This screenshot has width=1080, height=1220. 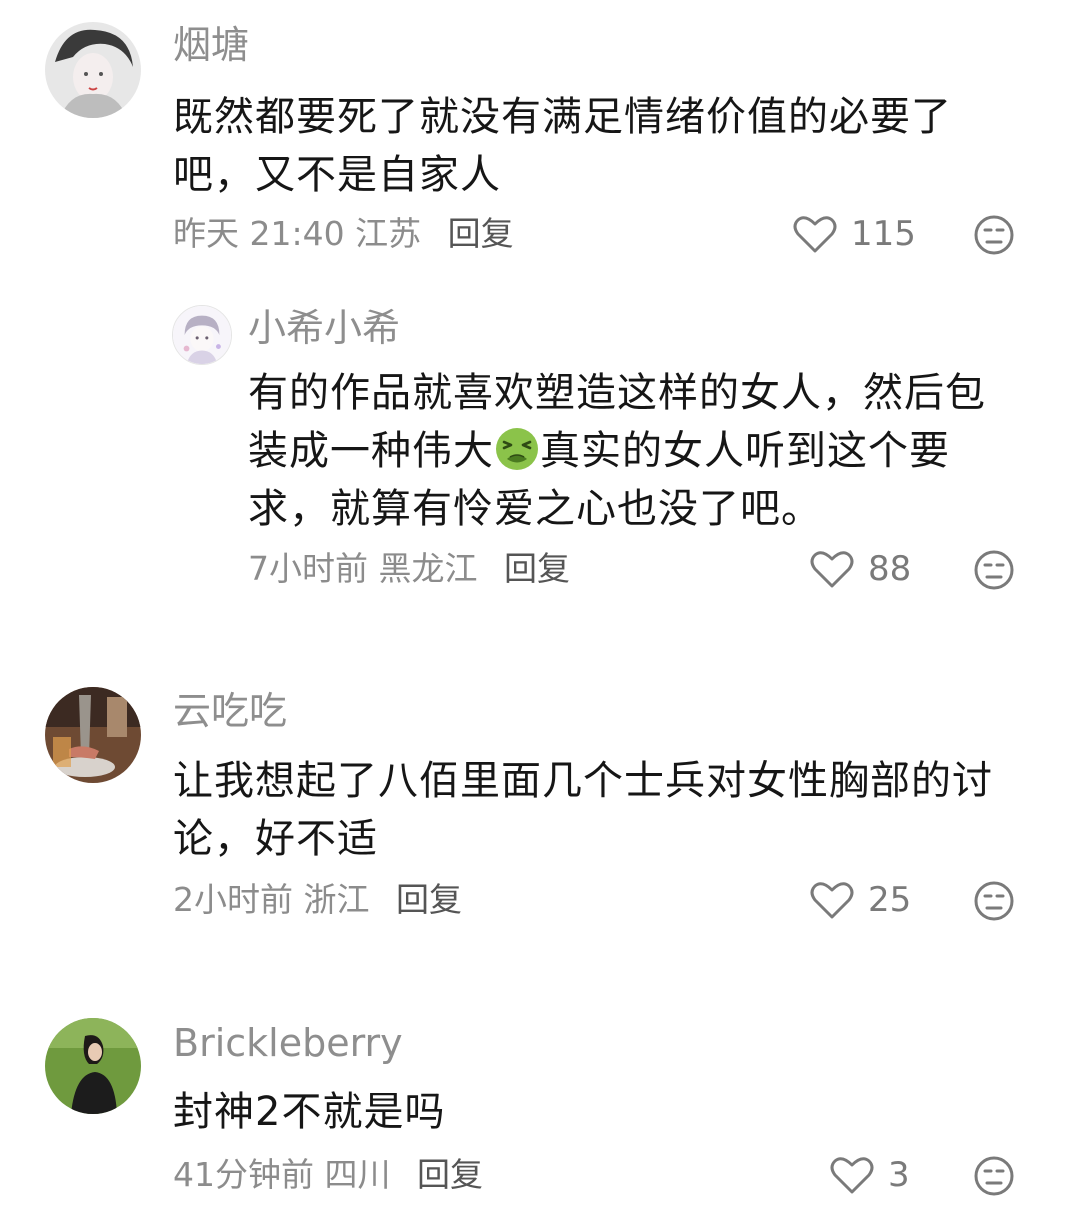 I want to click on comment-location: 江苏, so click(x=388, y=233).